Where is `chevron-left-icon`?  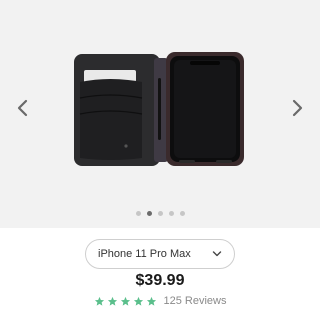
chevron-left-icon is located at coordinates (22, 108).